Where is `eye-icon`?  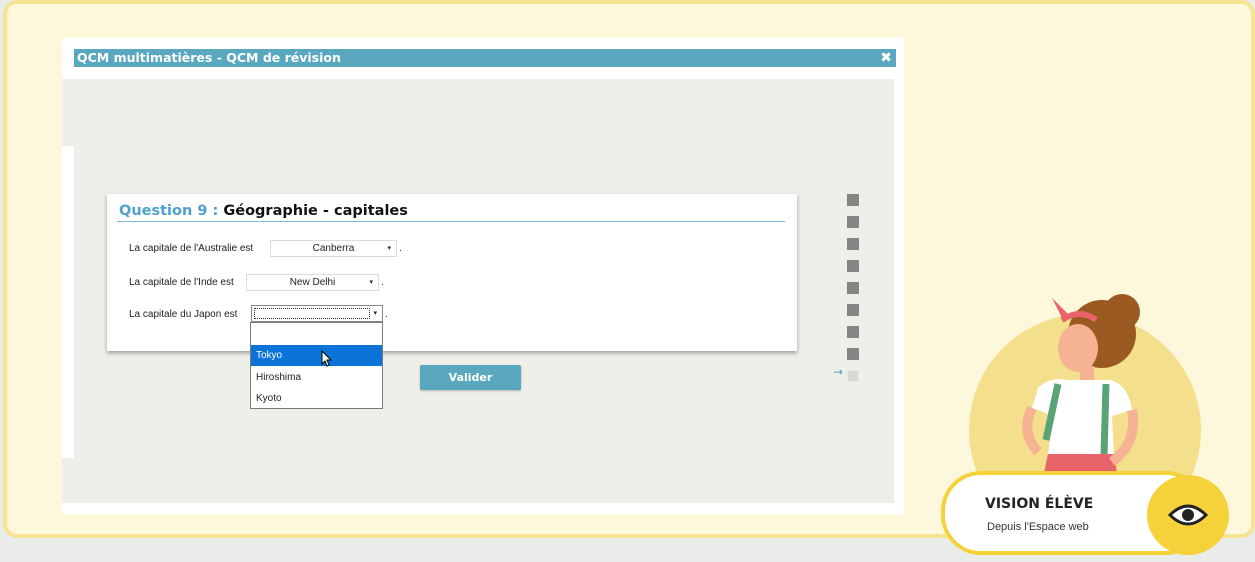
eye-icon is located at coordinates (1188, 515).